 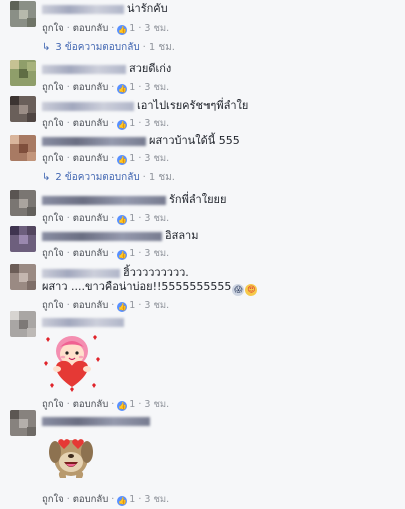 I want to click on comment-body: สวยดีเก่ง, so click(x=106, y=69).